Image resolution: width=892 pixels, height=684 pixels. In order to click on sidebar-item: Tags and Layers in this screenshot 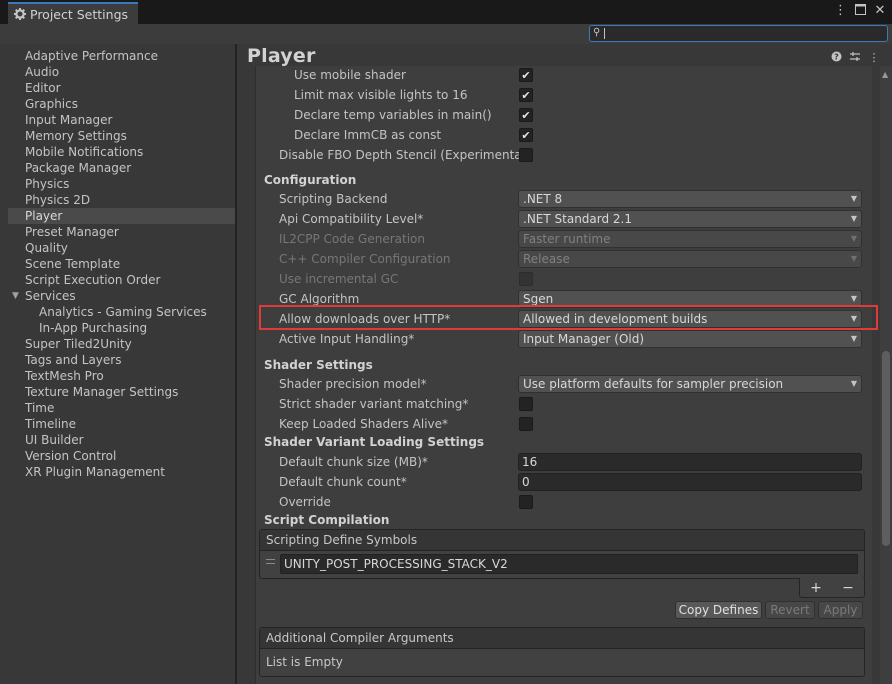, I will do `click(121, 360)`.